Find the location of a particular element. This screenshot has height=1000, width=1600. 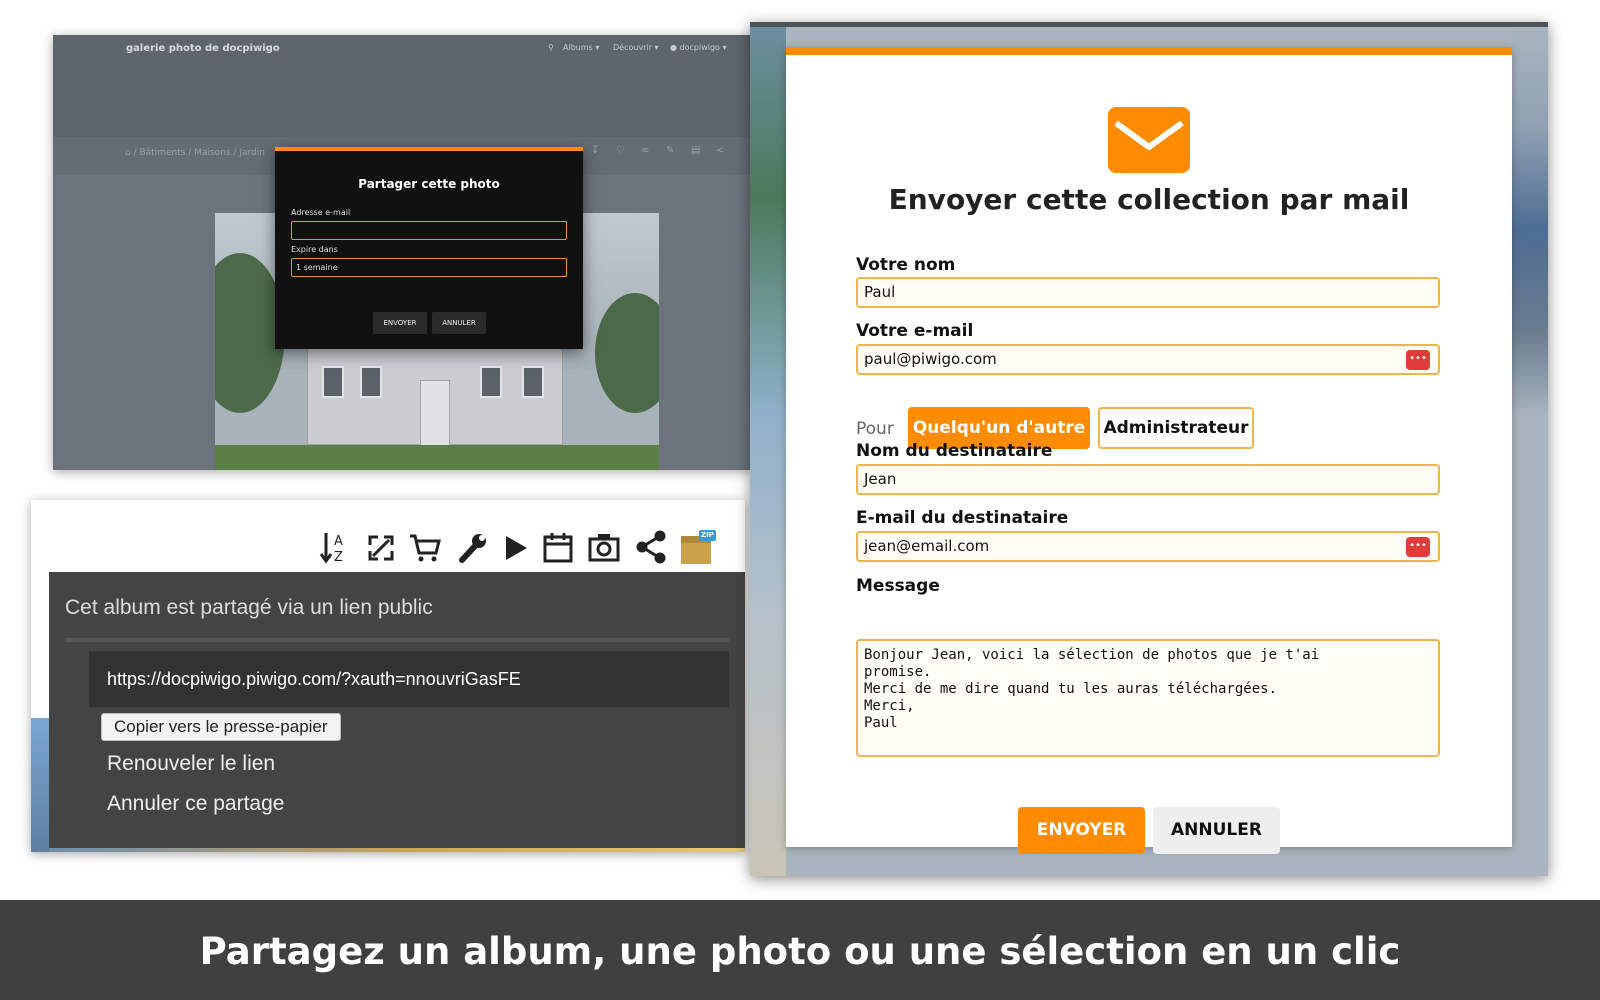

cancel-share-button: Annuler ce partage is located at coordinates (195, 804).